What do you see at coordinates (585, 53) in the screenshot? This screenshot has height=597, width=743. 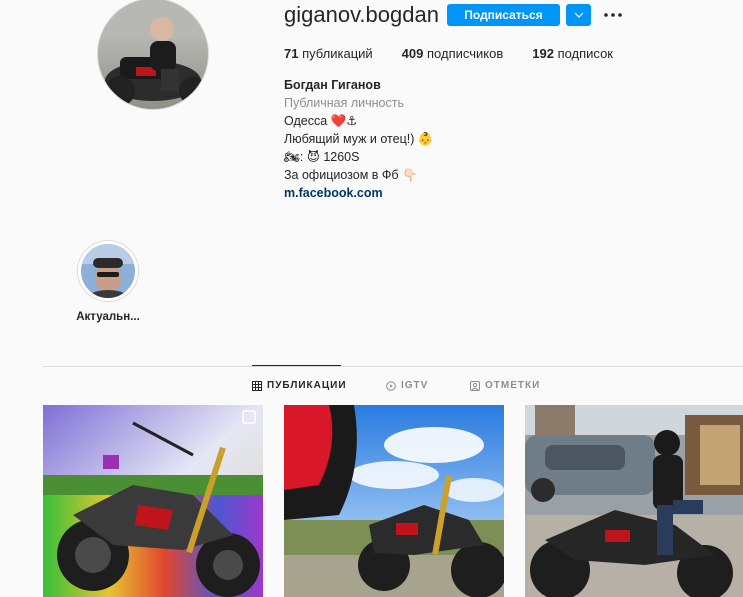 I see `following-label: подписок` at bounding box center [585, 53].